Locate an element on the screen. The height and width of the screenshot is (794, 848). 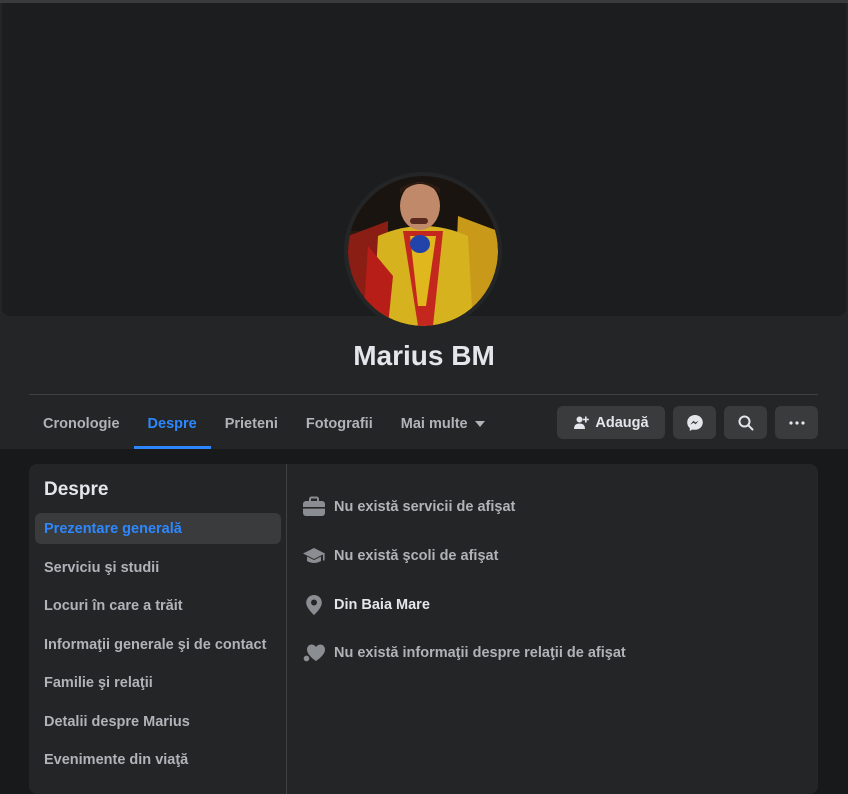
search-button is located at coordinates (745, 422).